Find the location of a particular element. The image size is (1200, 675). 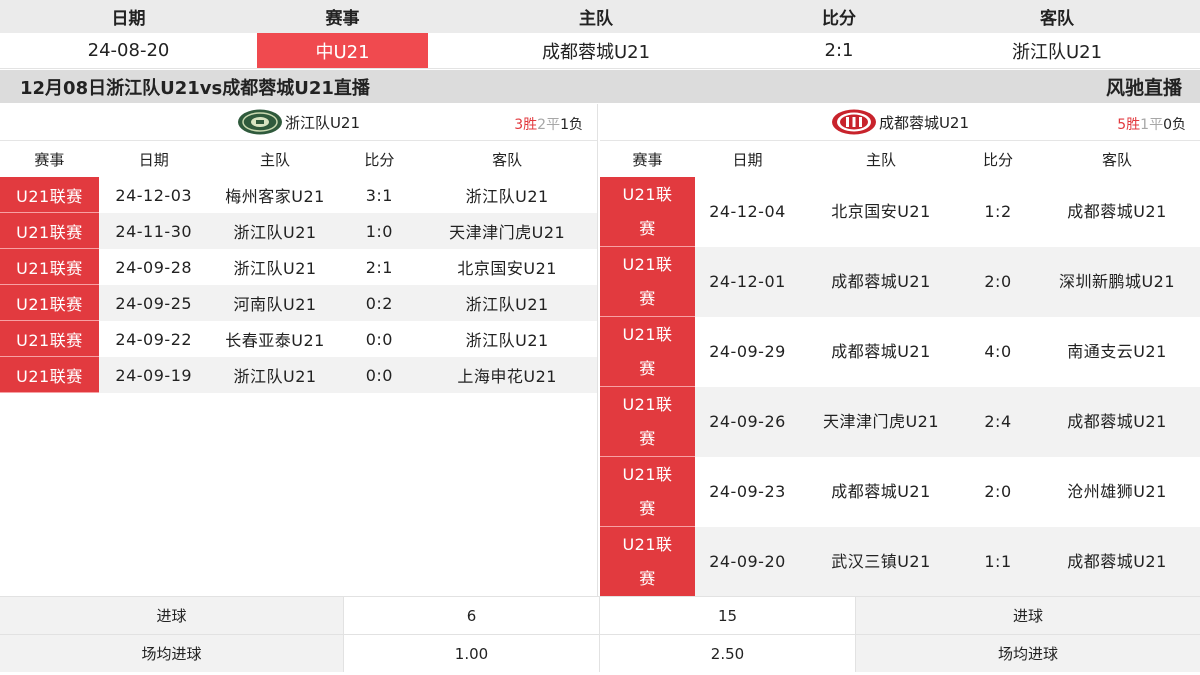

stat-label-right: 场均进球 is located at coordinates (1028, 653).